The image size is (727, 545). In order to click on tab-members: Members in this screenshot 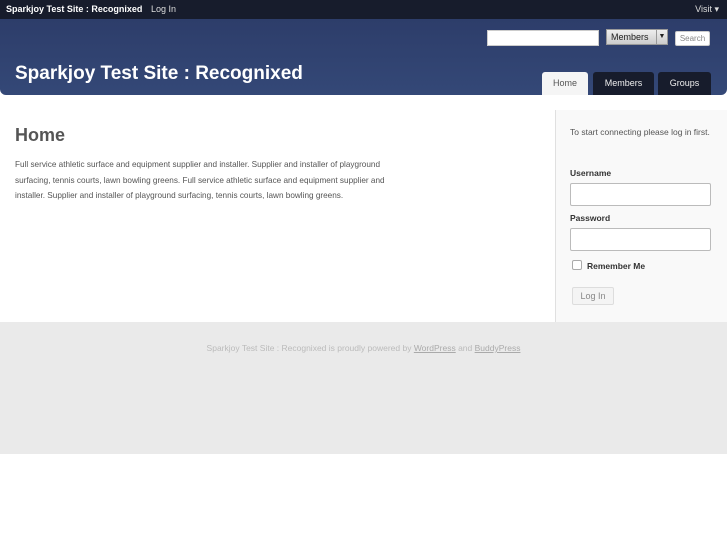, I will do `click(623, 83)`.